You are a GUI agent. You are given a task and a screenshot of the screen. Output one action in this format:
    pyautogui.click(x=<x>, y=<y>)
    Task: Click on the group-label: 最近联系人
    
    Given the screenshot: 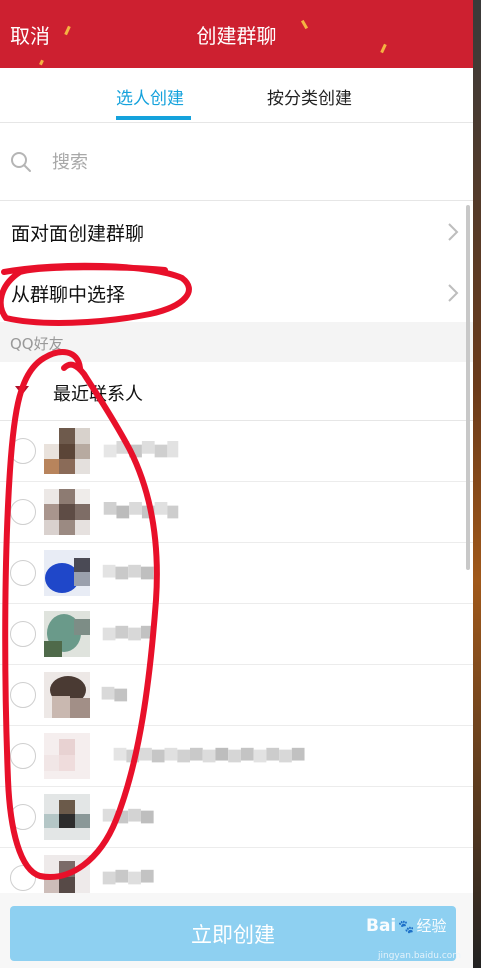 What is the action you would take?
    pyautogui.click(x=98, y=394)
    